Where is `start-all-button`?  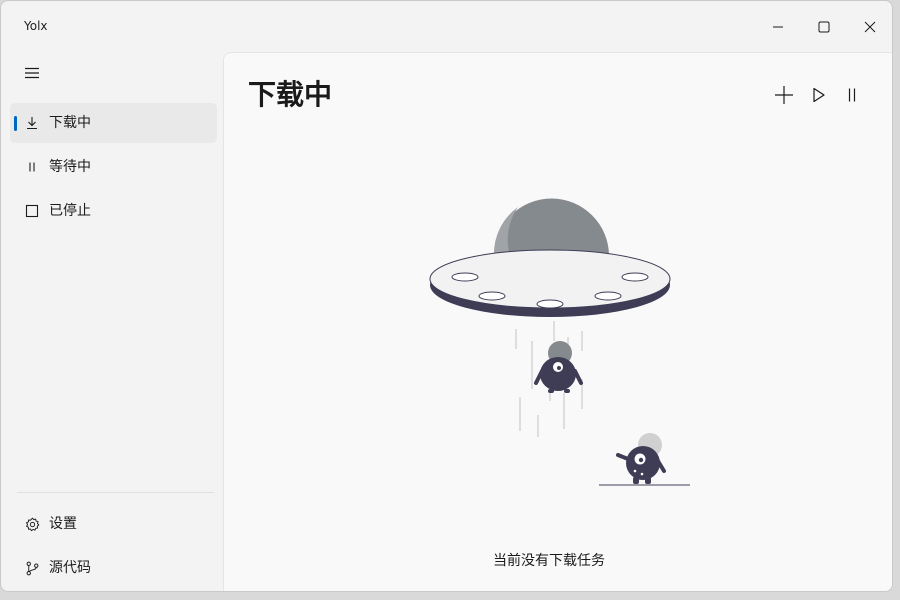 start-all-button is located at coordinates (819, 95).